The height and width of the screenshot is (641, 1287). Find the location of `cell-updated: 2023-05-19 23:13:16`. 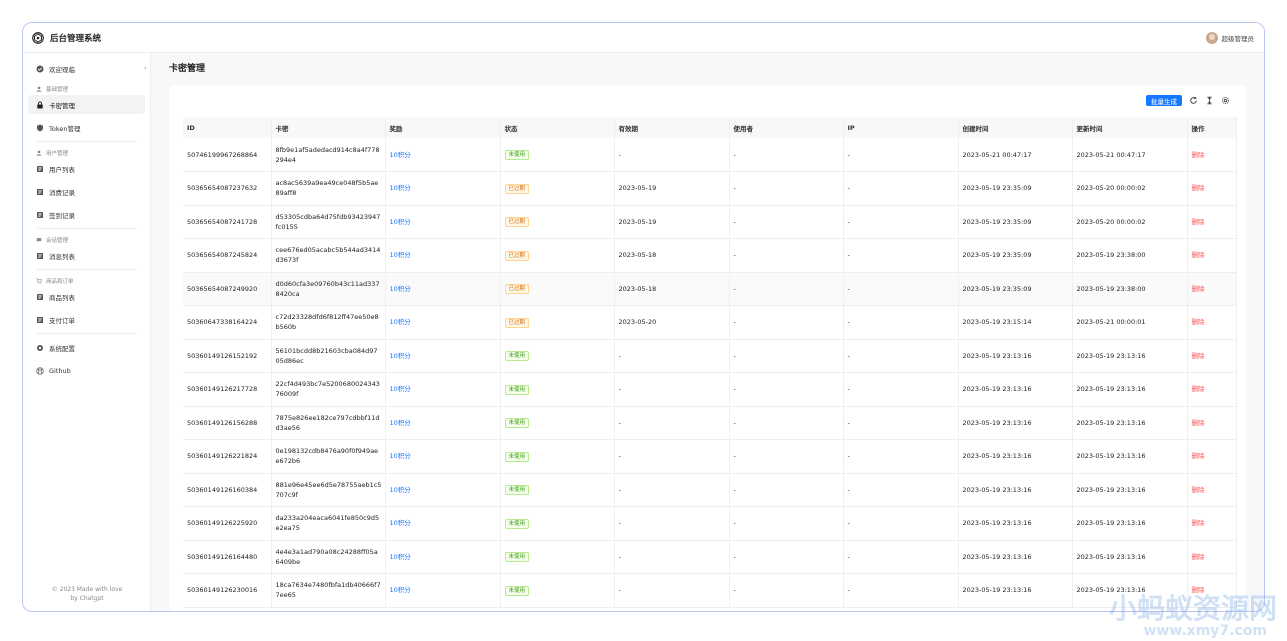

cell-updated: 2023-05-19 23:13:16 is located at coordinates (1130, 523).